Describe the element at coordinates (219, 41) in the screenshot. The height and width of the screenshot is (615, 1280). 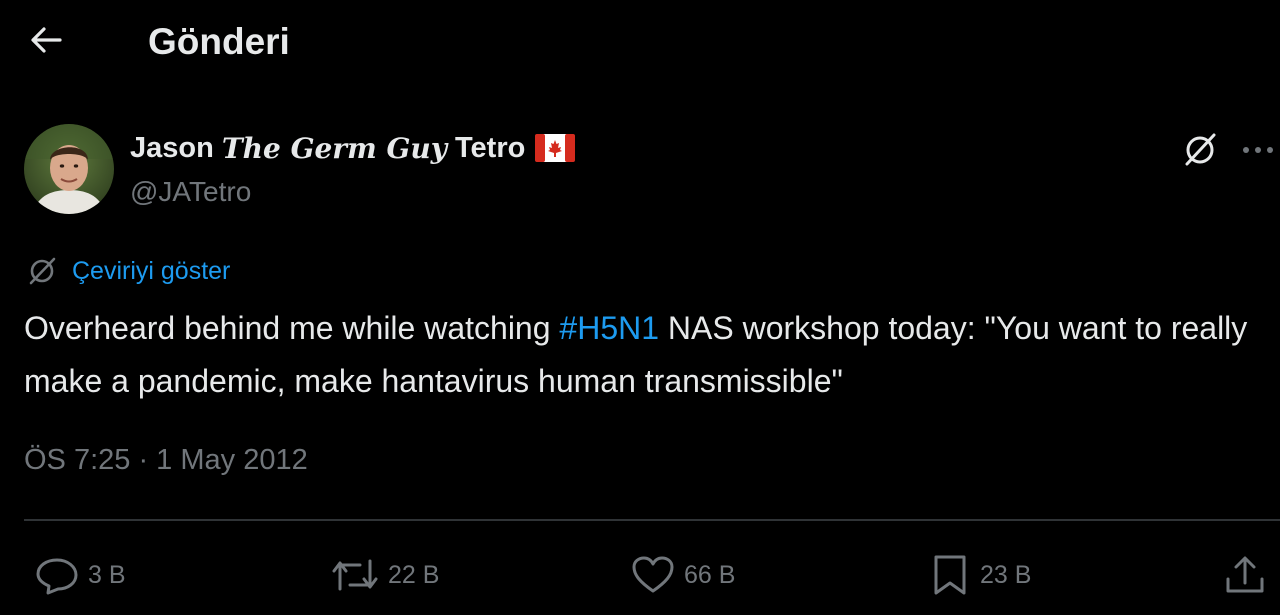
I see `page-title: Gönderi` at that location.